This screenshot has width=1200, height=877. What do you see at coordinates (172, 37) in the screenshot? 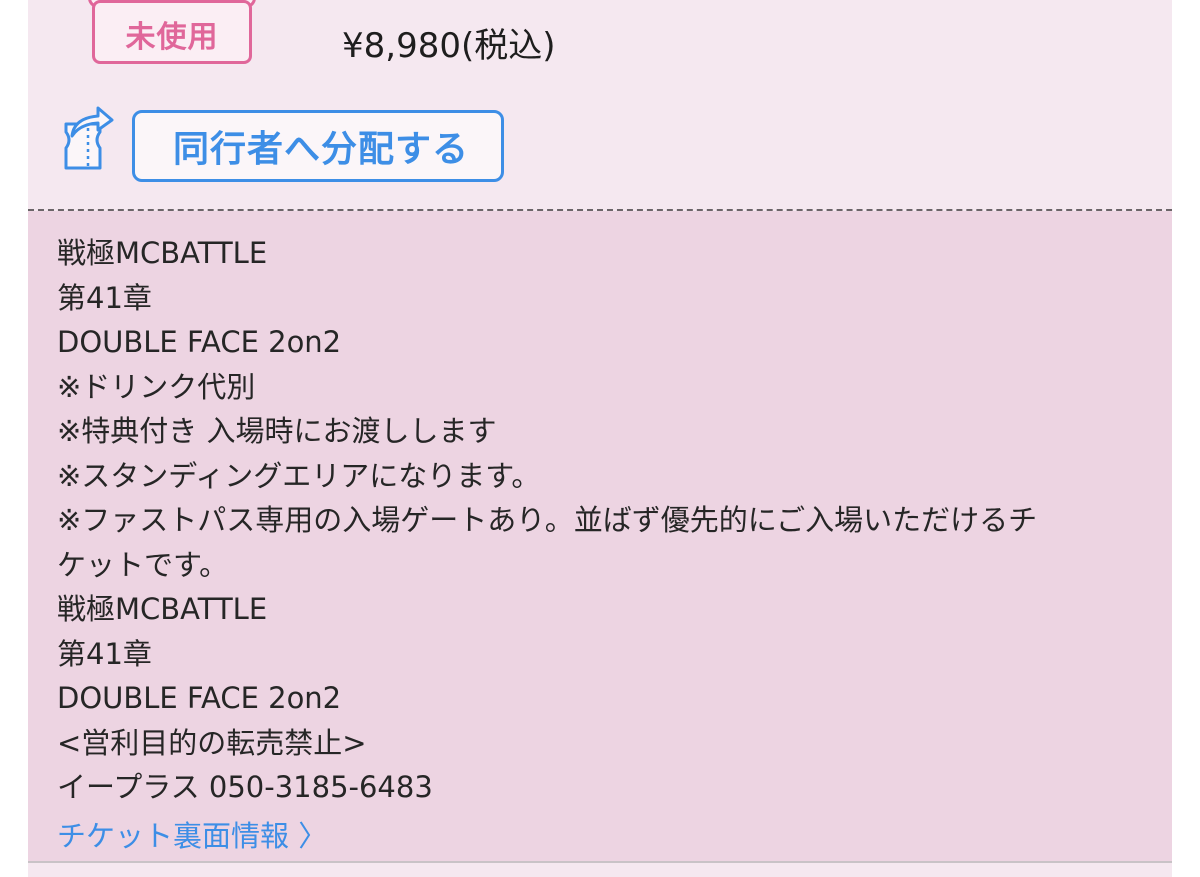
I see `status-badge-label: 未使用` at bounding box center [172, 37].